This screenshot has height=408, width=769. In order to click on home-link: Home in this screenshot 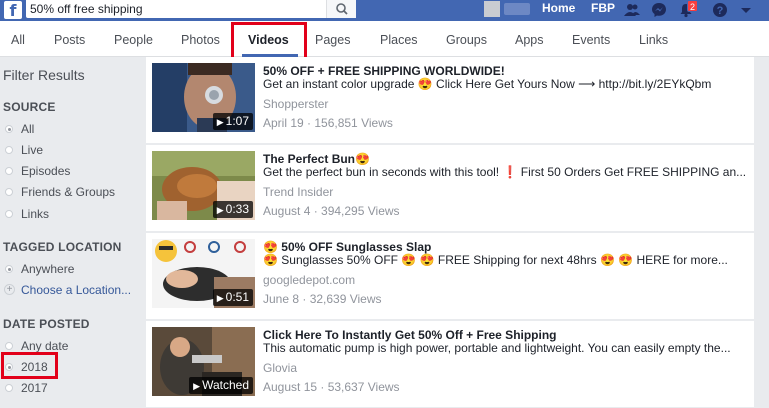, I will do `click(558, 8)`.